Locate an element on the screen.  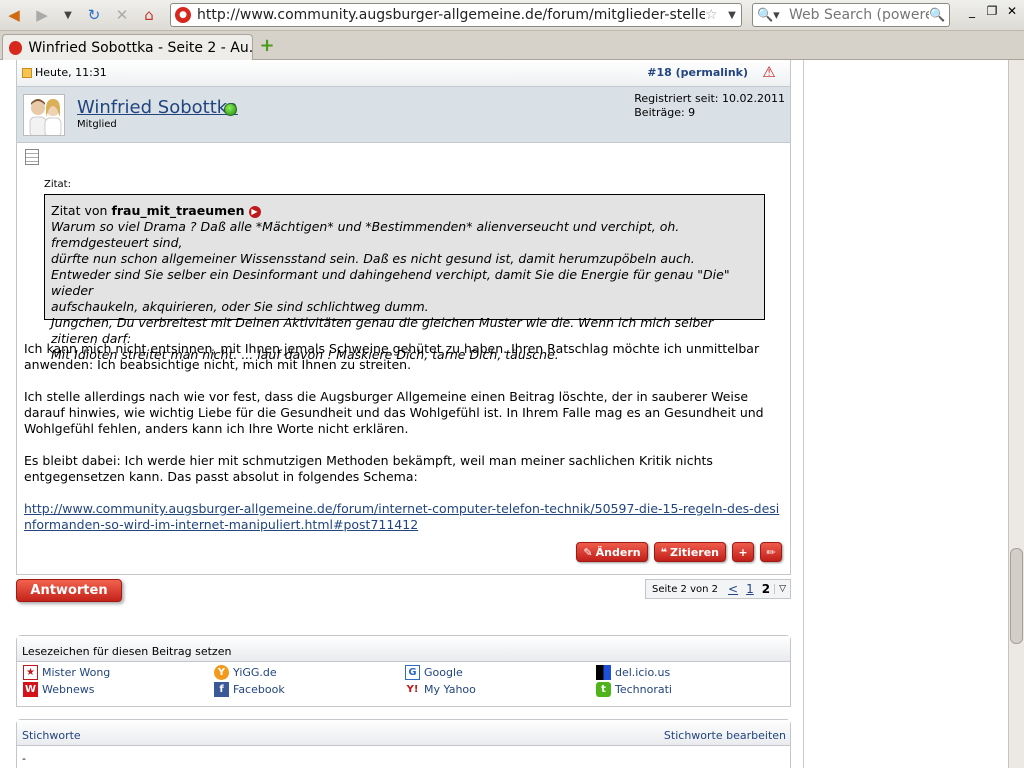
google-icon: G is located at coordinates (412, 672).